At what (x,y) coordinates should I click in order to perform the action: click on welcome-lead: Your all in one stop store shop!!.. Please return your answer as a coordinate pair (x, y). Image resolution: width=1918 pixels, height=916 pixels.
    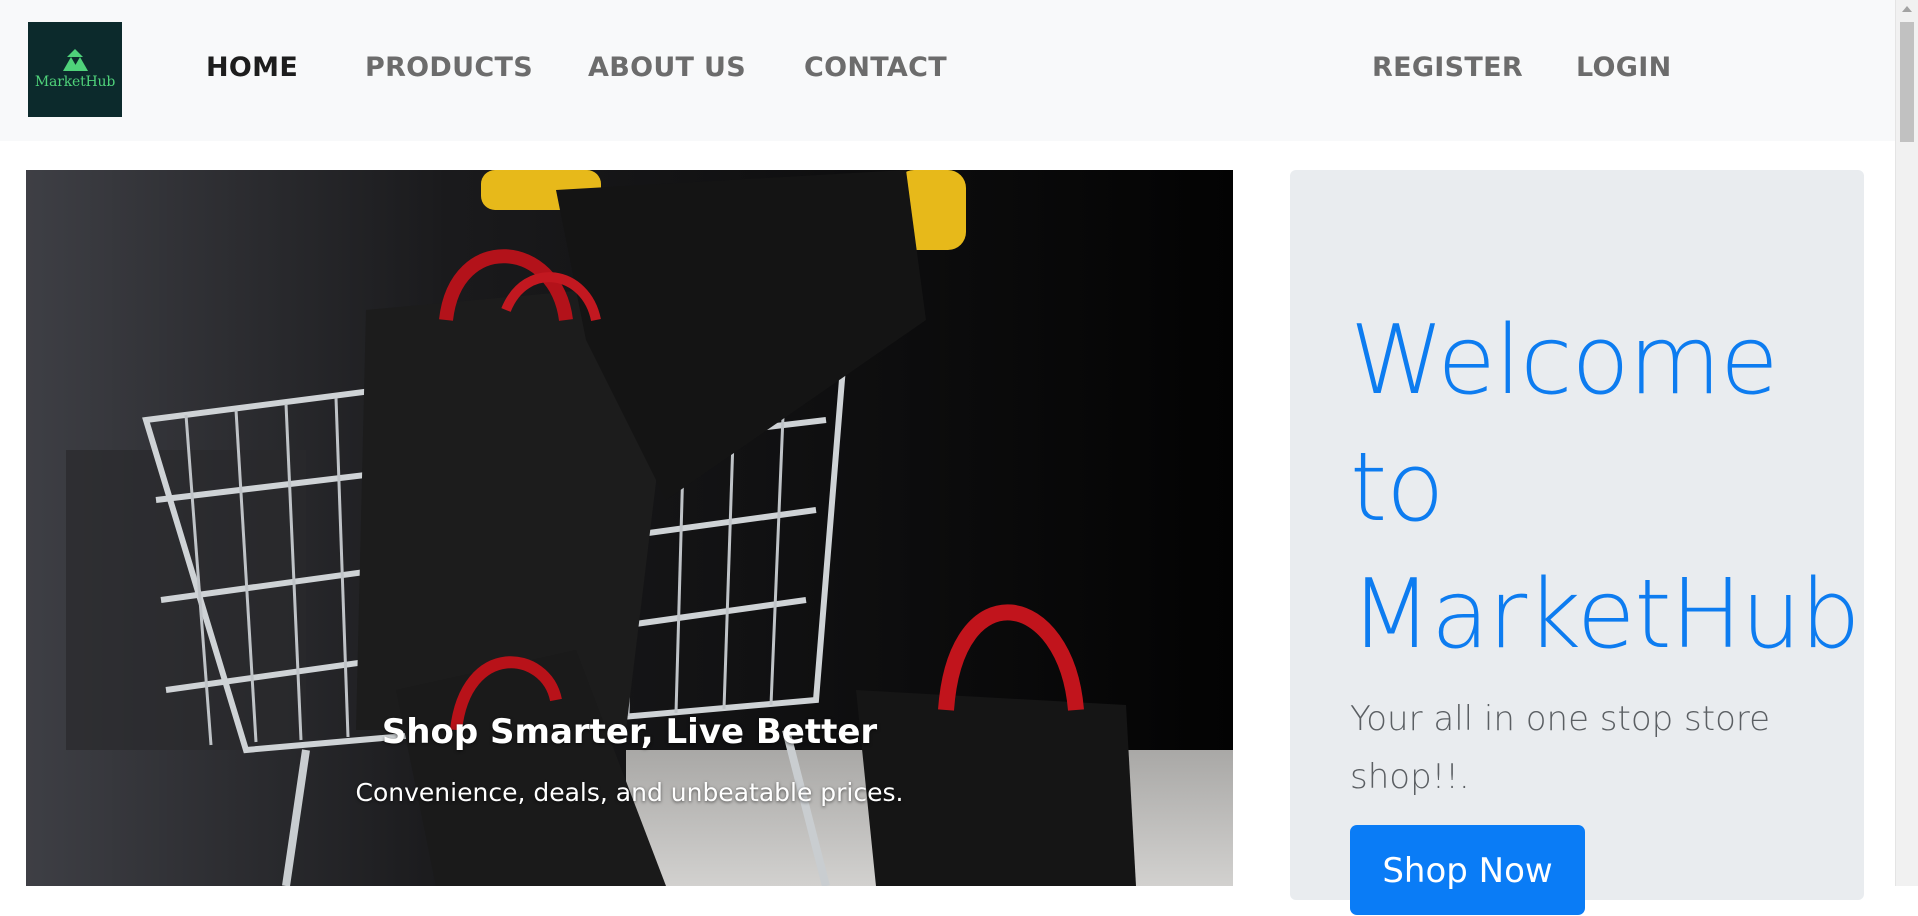
    Looking at the image, I should click on (1560, 748).